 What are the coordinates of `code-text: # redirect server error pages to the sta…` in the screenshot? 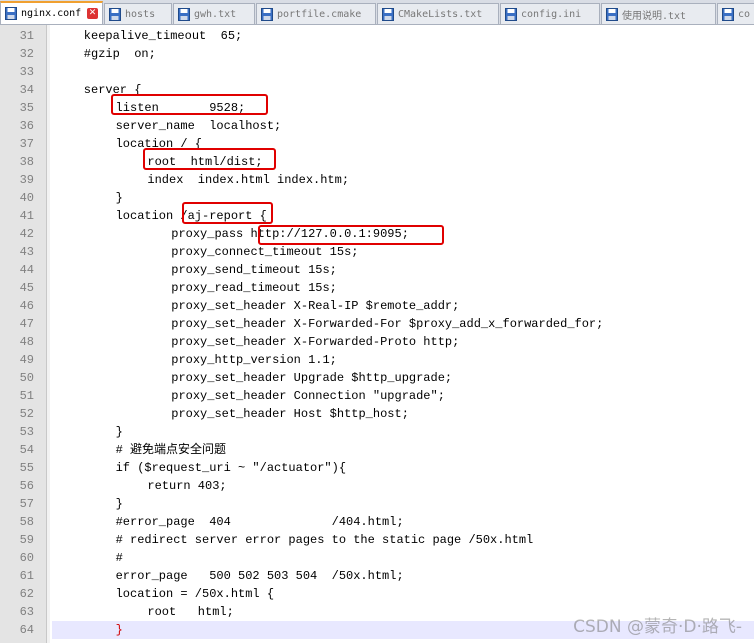 It's located at (324, 540).